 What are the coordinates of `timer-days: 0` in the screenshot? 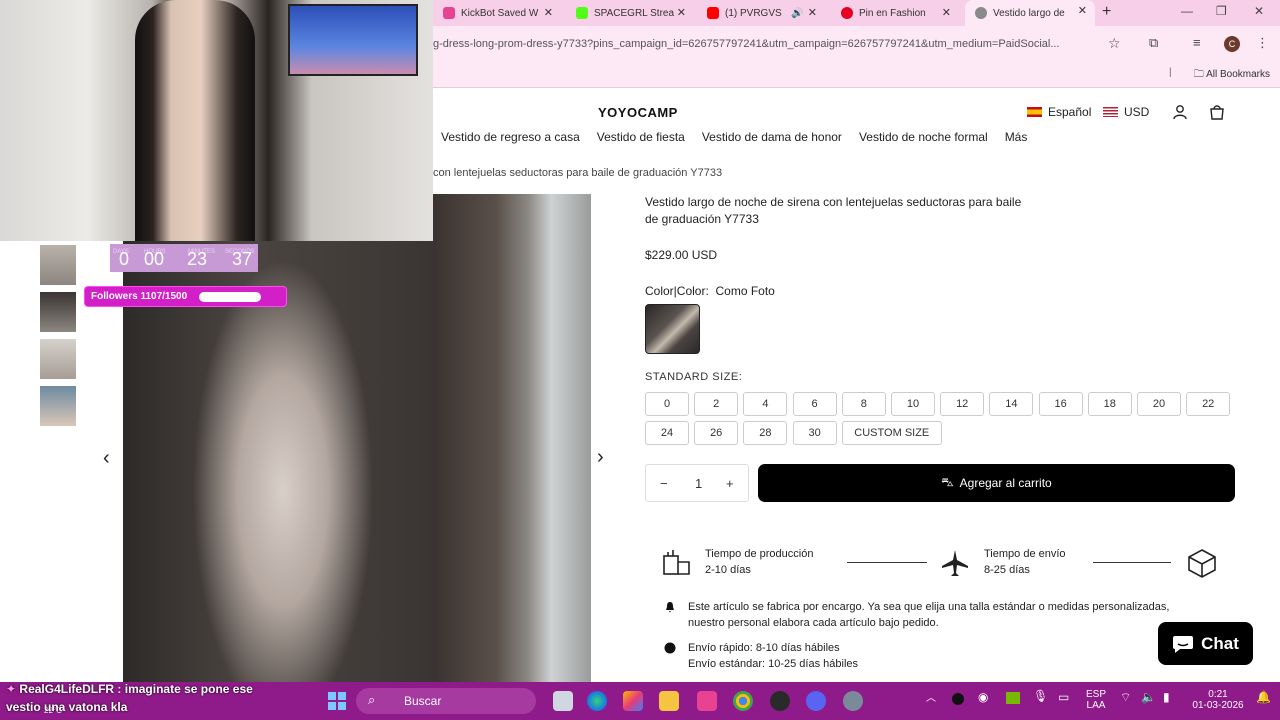 It's located at (124, 259).